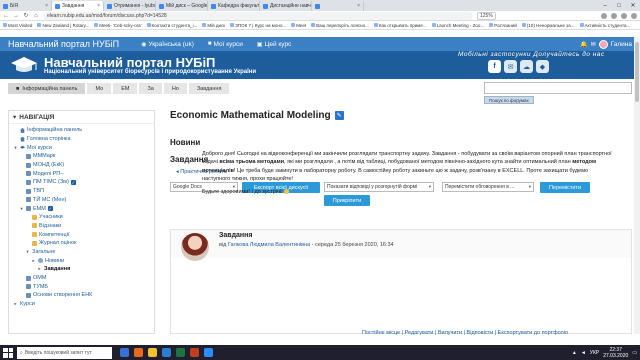 The width and height of the screenshot is (640, 360). Describe the element at coordinates (81, 295) in the screenshot. I see `sidebar-item: Основи створення ЕНК` at that location.